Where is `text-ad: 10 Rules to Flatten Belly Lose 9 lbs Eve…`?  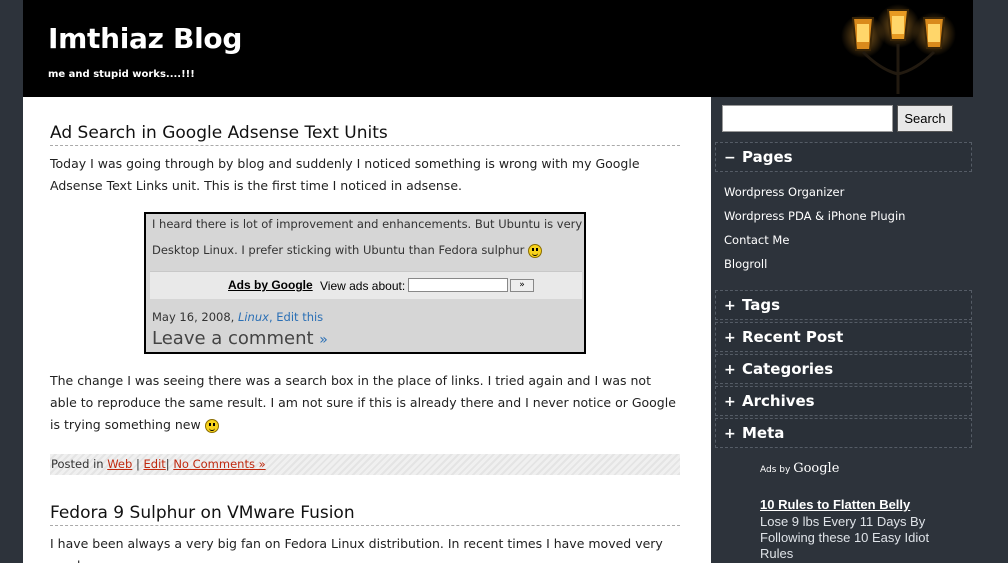 text-ad: 10 Rules to Flatten Belly Lose 9 lbs Eve… is located at coordinates (860, 529).